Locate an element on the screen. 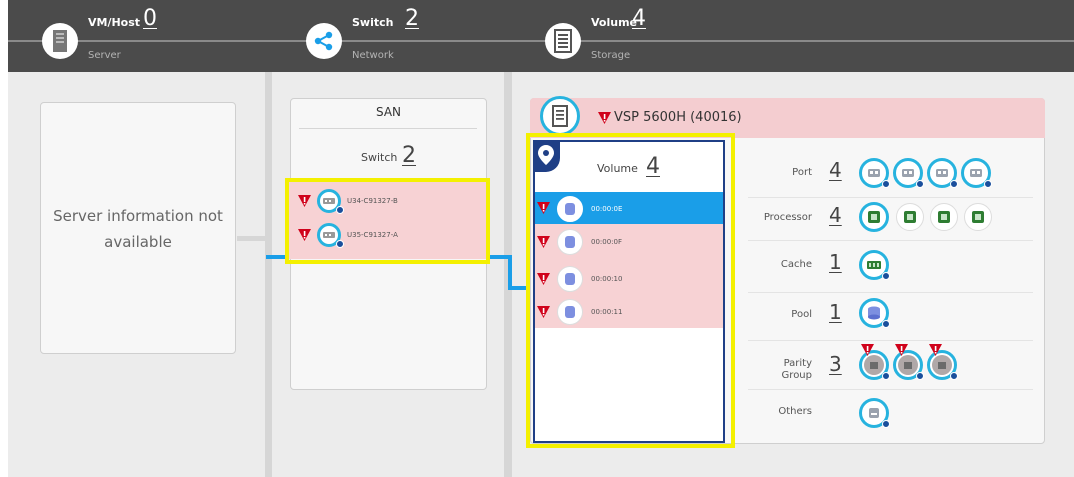 The height and width of the screenshot is (477, 1074). header-volume: Volume 4 Storage is located at coordinates (625, 36).